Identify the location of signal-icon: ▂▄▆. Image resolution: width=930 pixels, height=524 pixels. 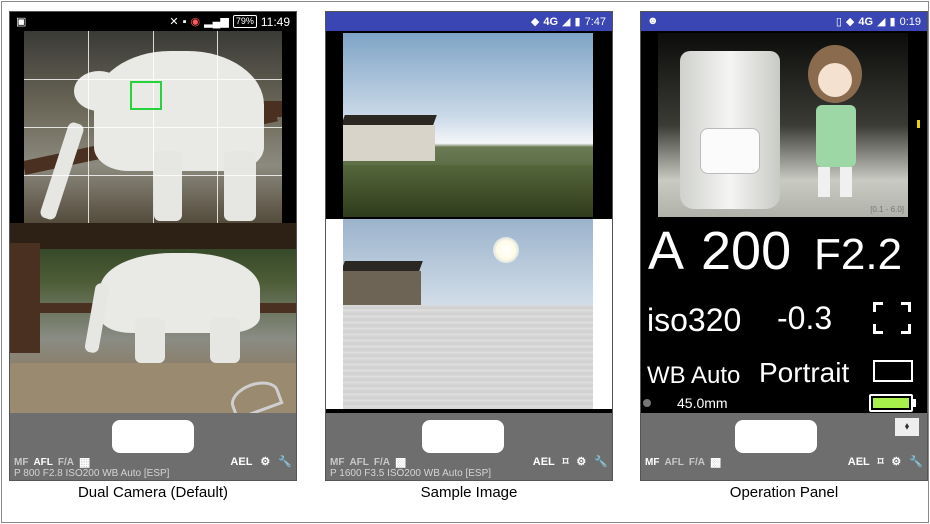
(216, 22).